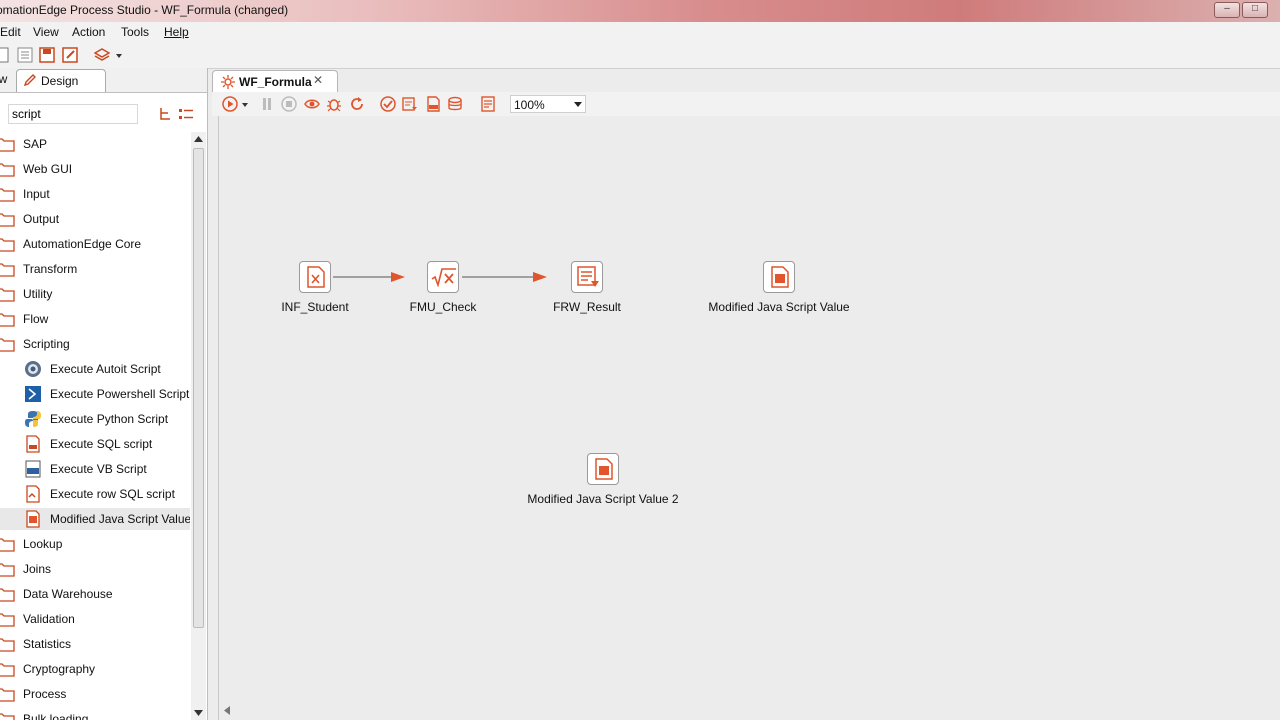 Image resolution: width=1280 pixels, height=720 pixels. Describe the element at coordinates (82, 244) in the screenshot. I see `category-label: AutomationEdge Core` at that location.